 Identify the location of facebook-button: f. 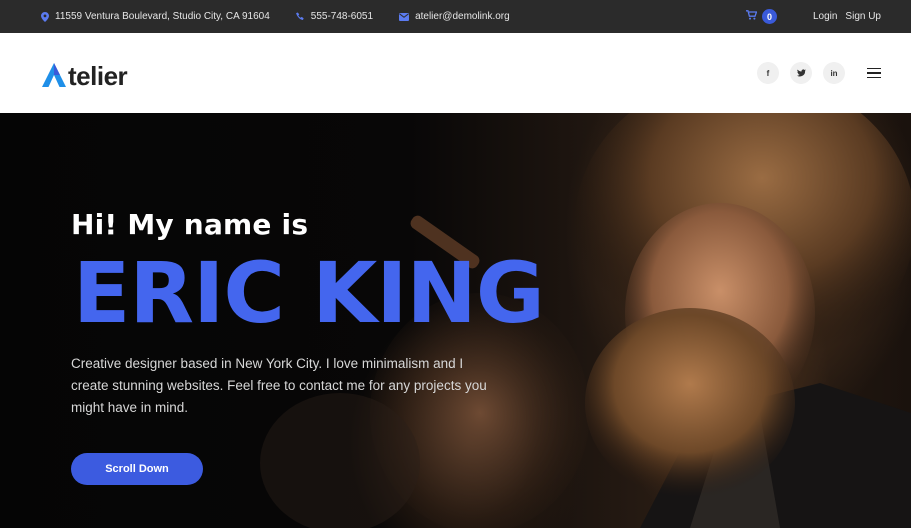
(768, 73).